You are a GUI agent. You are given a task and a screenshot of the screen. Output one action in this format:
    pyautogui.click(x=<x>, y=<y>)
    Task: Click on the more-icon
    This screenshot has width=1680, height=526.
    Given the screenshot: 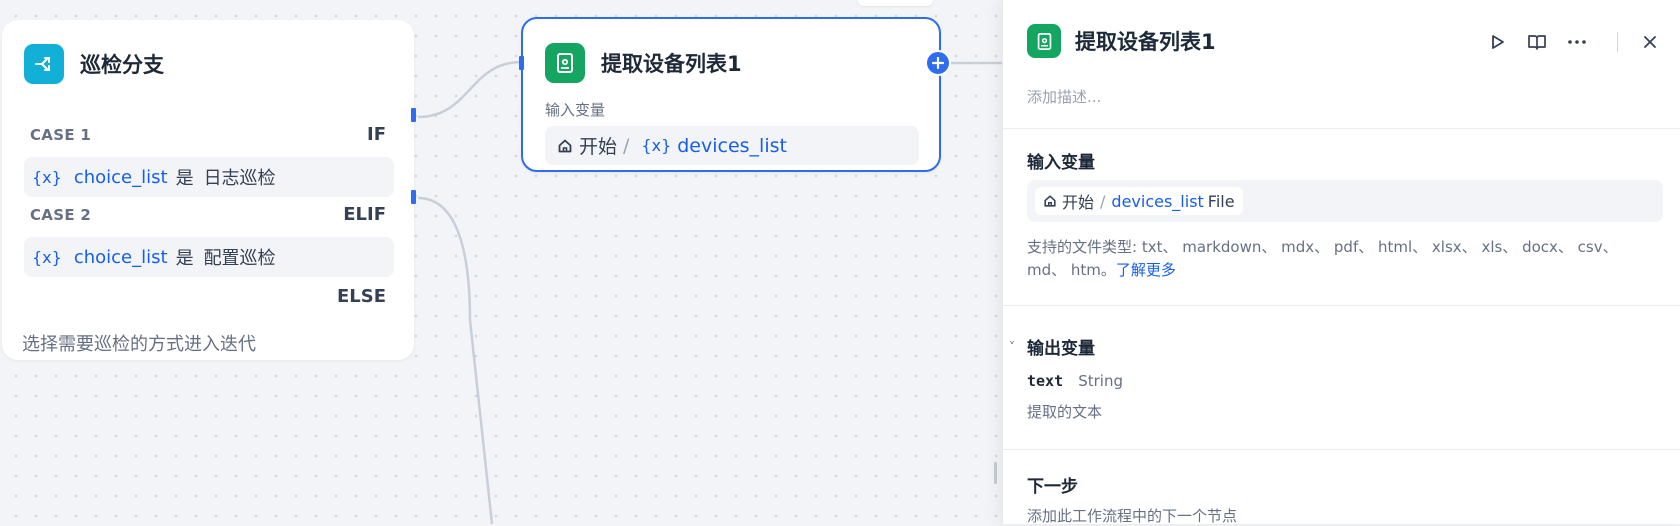 What is the action you would take?
    pyautogui.click(x=1577, y=42)
    